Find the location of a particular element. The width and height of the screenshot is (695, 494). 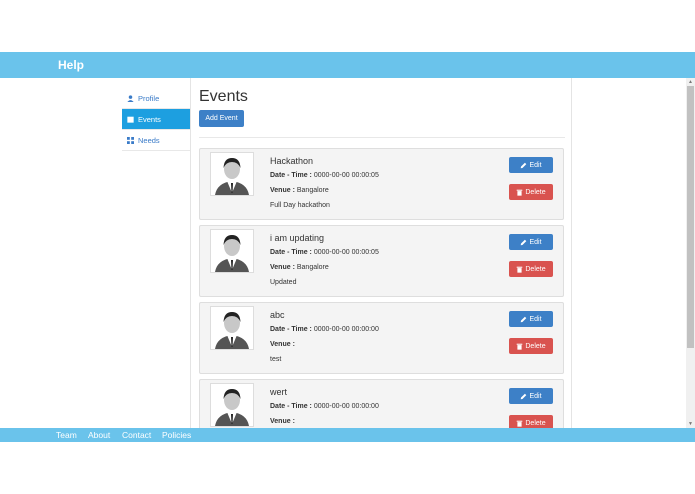

scrollbar-thumb is located at coordinates (690, 217).